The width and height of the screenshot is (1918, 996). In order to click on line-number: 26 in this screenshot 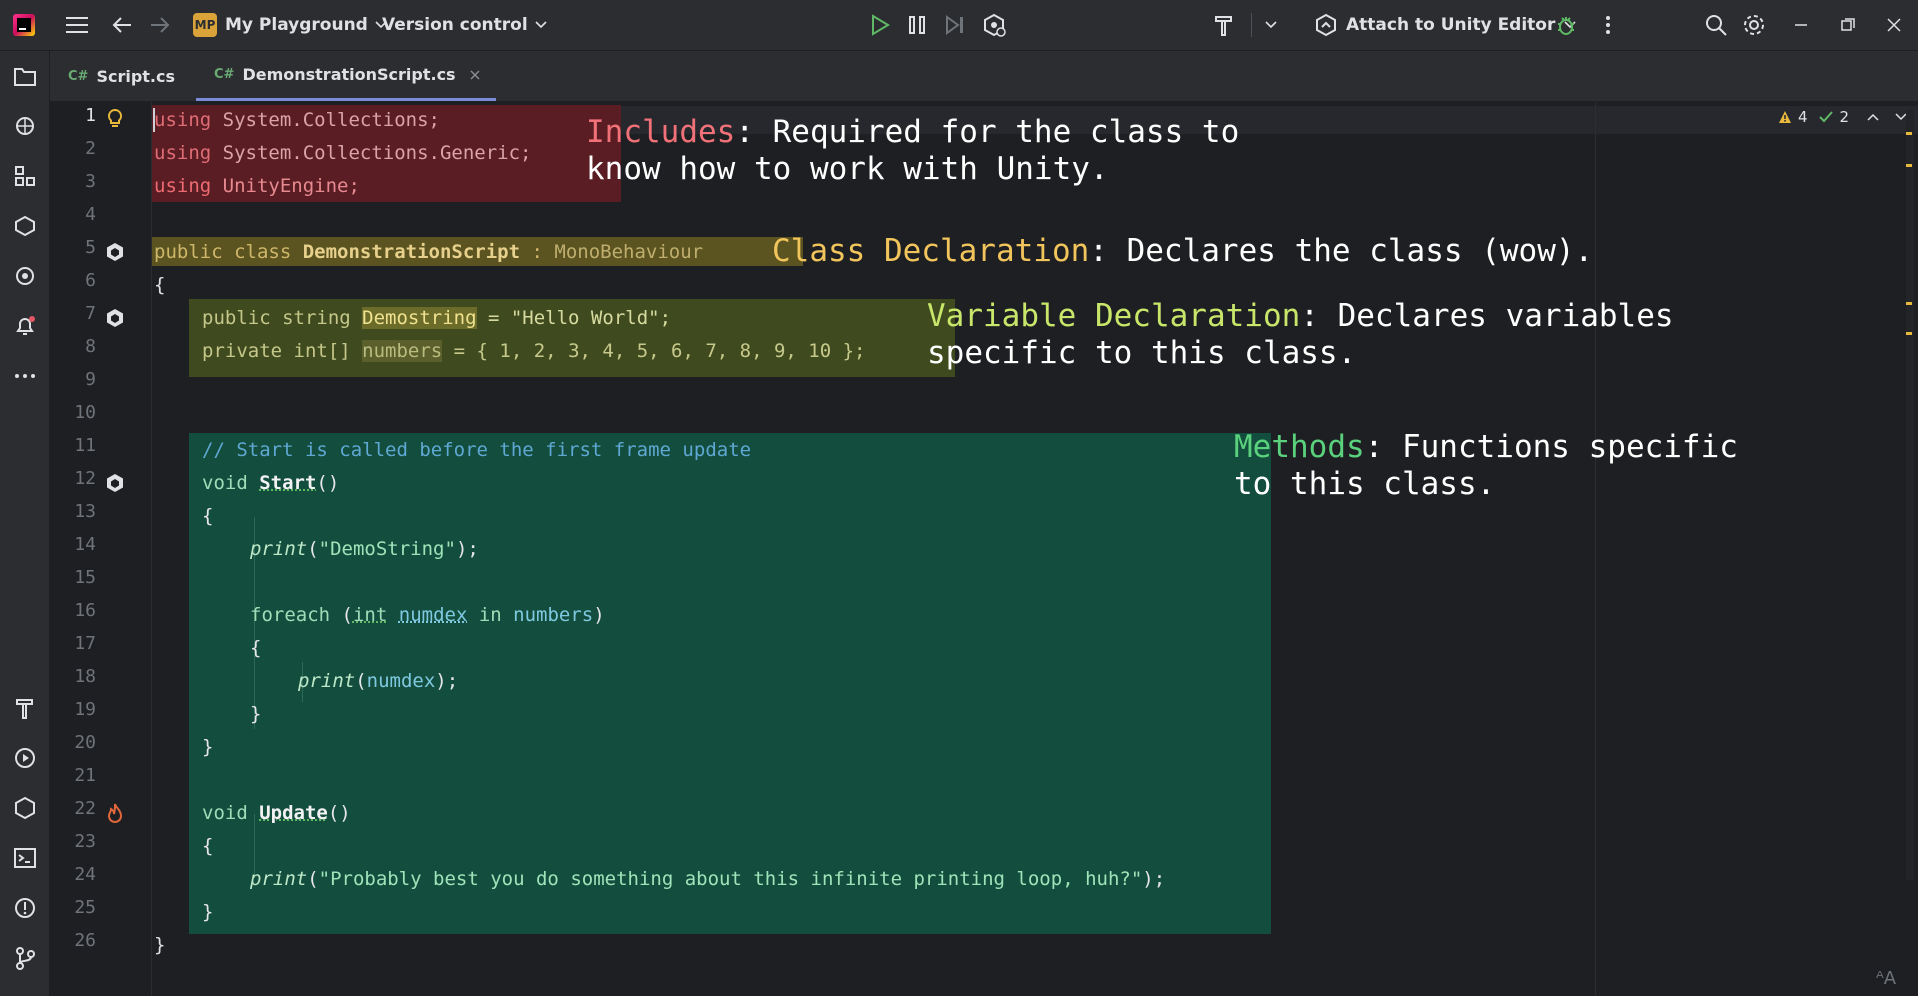, I will do `click(72, 940)`.